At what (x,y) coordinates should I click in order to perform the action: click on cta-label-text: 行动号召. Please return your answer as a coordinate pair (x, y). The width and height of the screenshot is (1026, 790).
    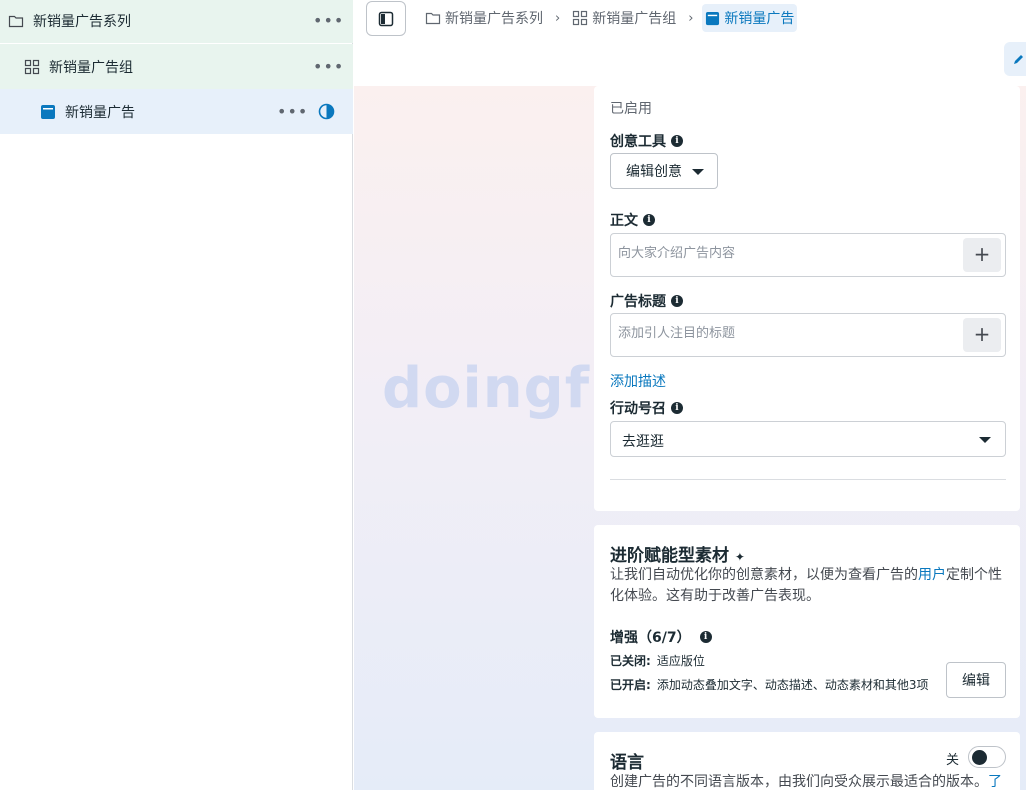
    Looking at the image, I should click on (638, 409).